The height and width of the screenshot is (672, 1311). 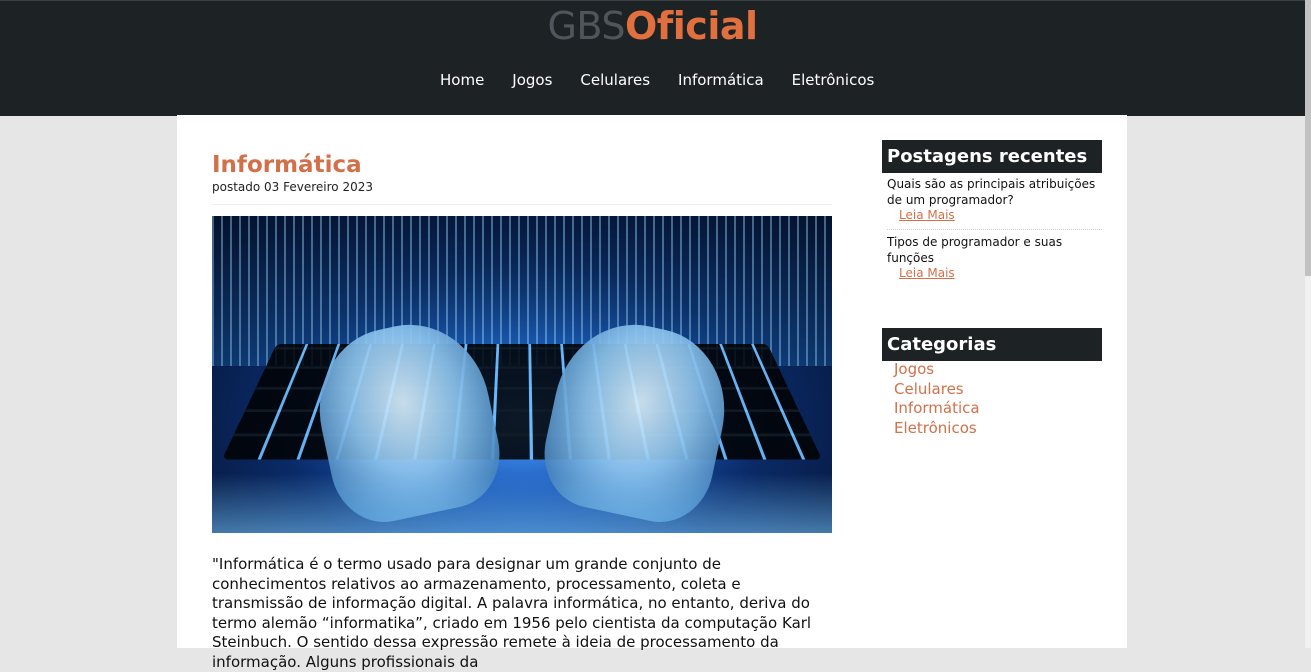 I want to click on post-date: postado 03 Fevereiro 2023, so click(x=292, y=187).